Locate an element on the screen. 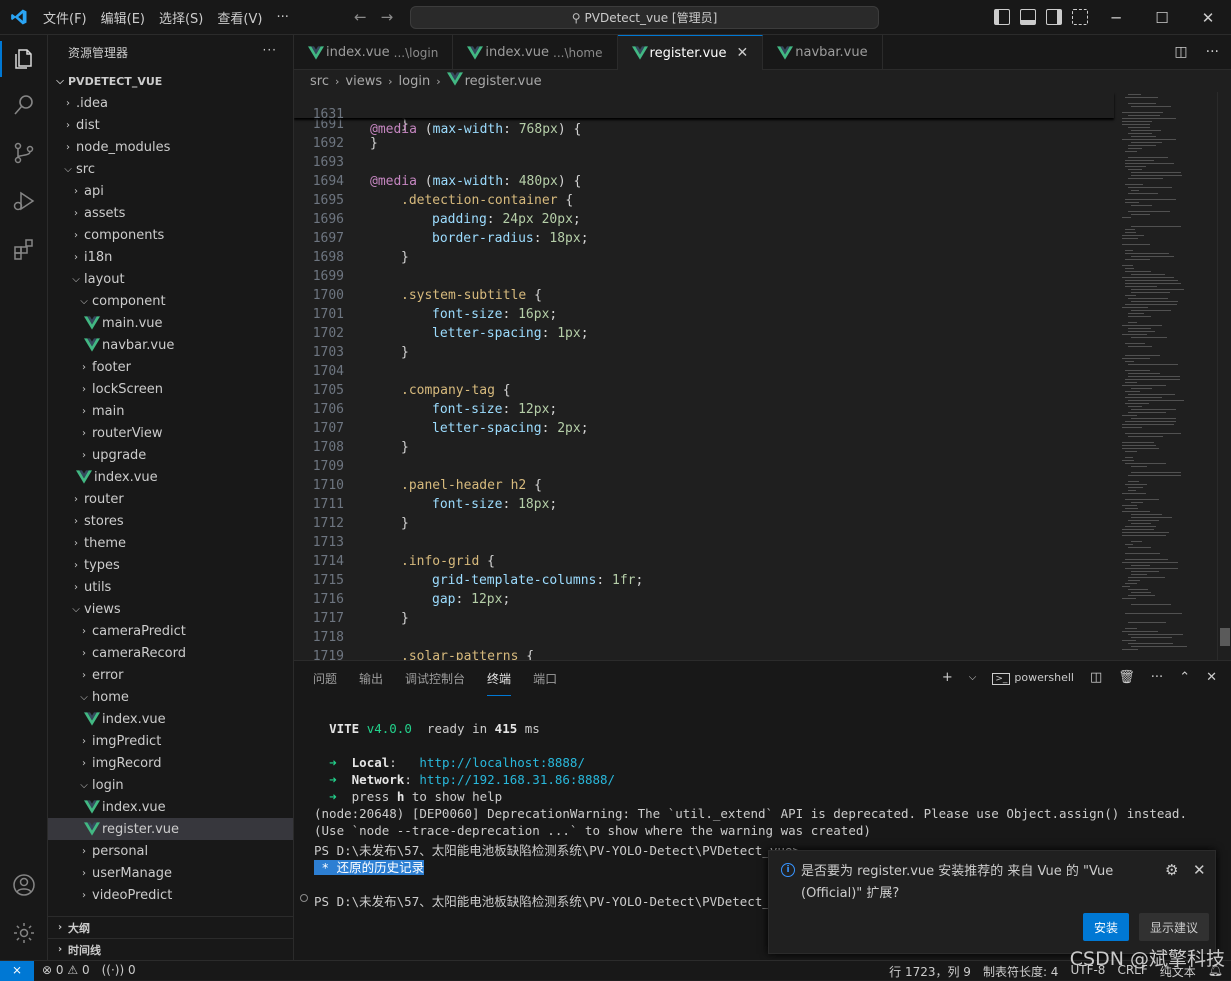  tree-folder: › imgRecord is located at coordinates (170, 763).